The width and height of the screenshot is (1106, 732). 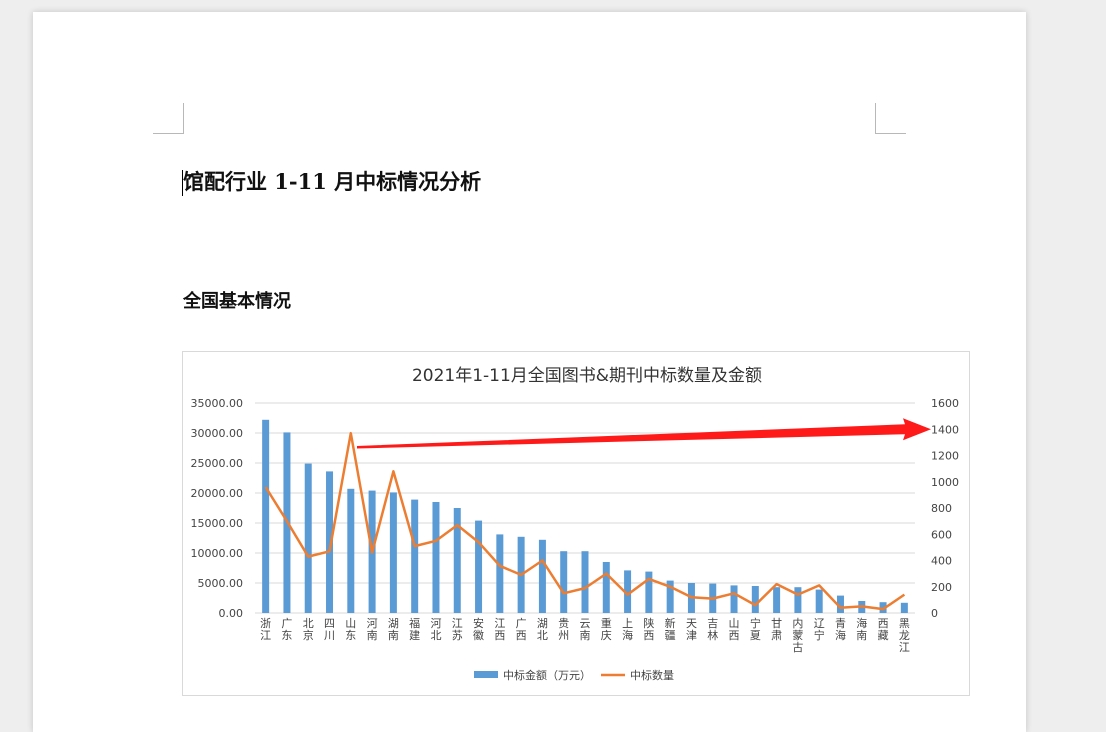 I want to click on category-label: 江西, so click(x=499, y=629).